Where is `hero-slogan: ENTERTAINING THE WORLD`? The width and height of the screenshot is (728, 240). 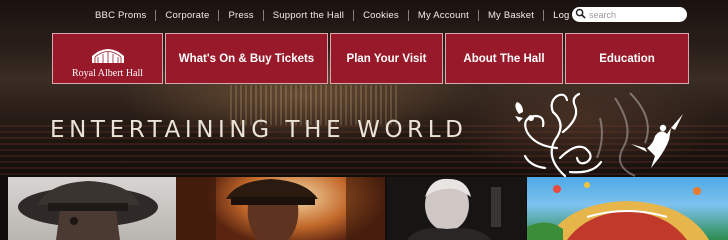
hero-slogan: ENTERTAINING THE WORLD is located at coordinates (259, 130).